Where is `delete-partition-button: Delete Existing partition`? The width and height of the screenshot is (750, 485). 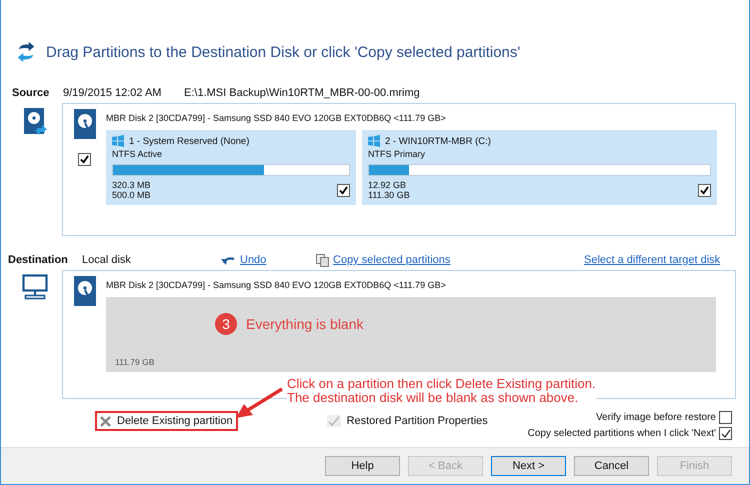
delete-partition-button: Delete Existing partition is located at coordinates (166, 421).